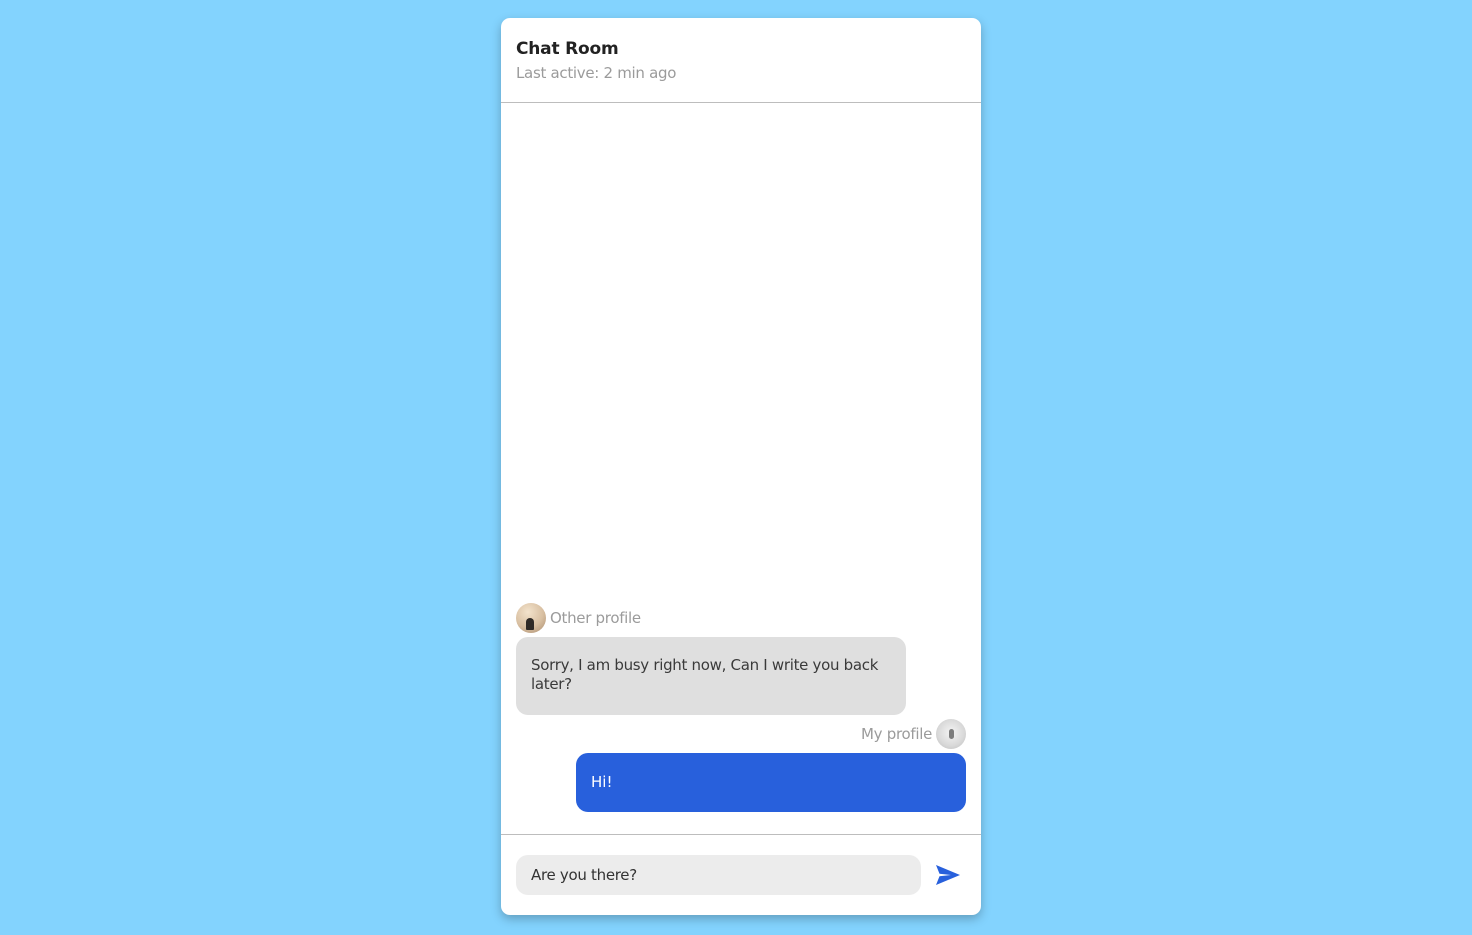  I want to click on last-active-status: Last active: 2 min ago, so click(596, 73).